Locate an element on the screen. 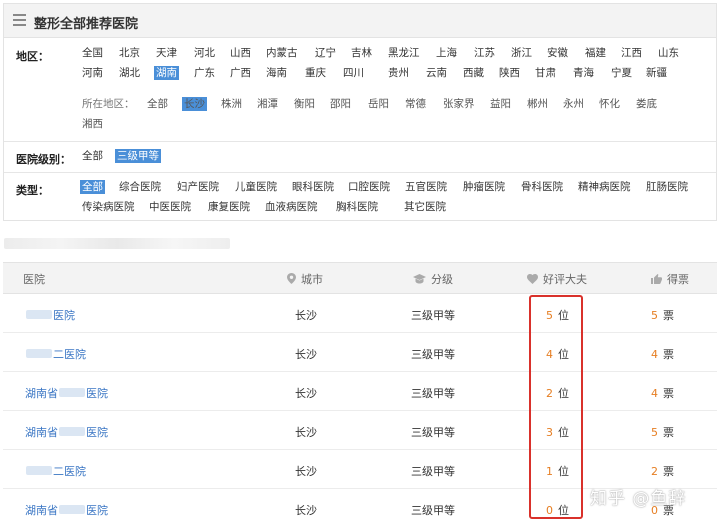 Image resolution: width=720 pixels, height=525 pixels. city-option: 常德 is located at coordinates (415, 104).